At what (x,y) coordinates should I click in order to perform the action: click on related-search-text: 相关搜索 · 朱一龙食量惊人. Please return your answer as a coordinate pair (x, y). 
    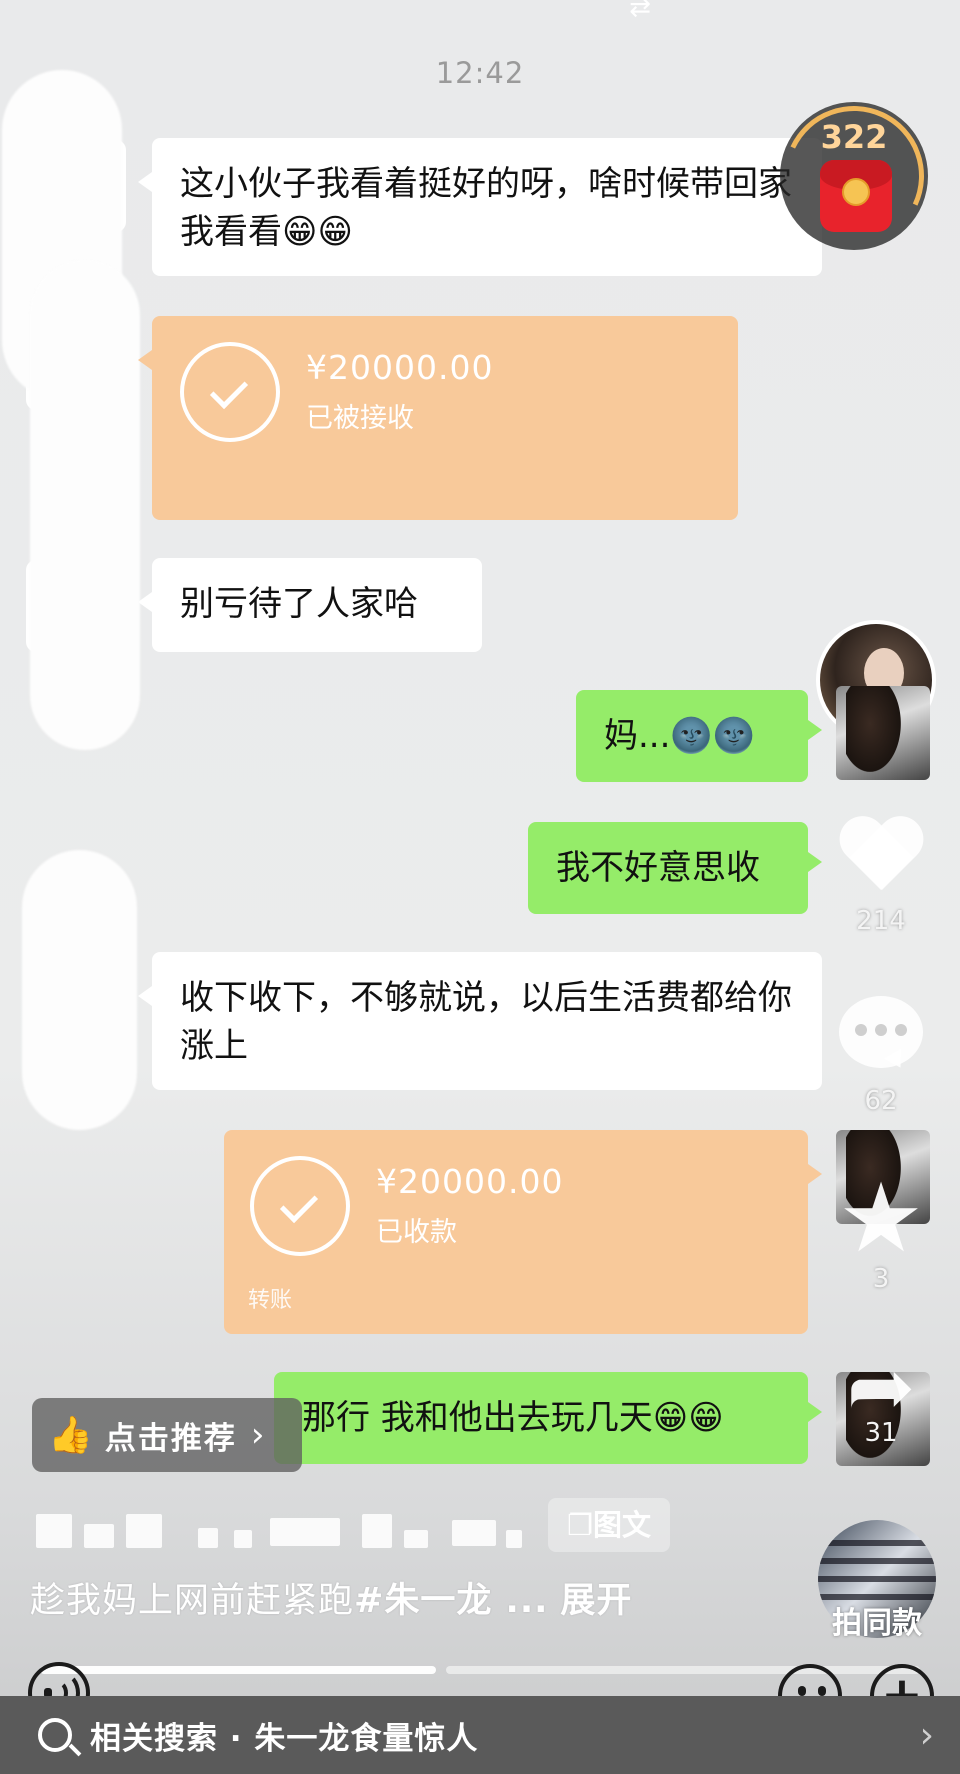
    Looking at the image, I should click on (284, 1738).